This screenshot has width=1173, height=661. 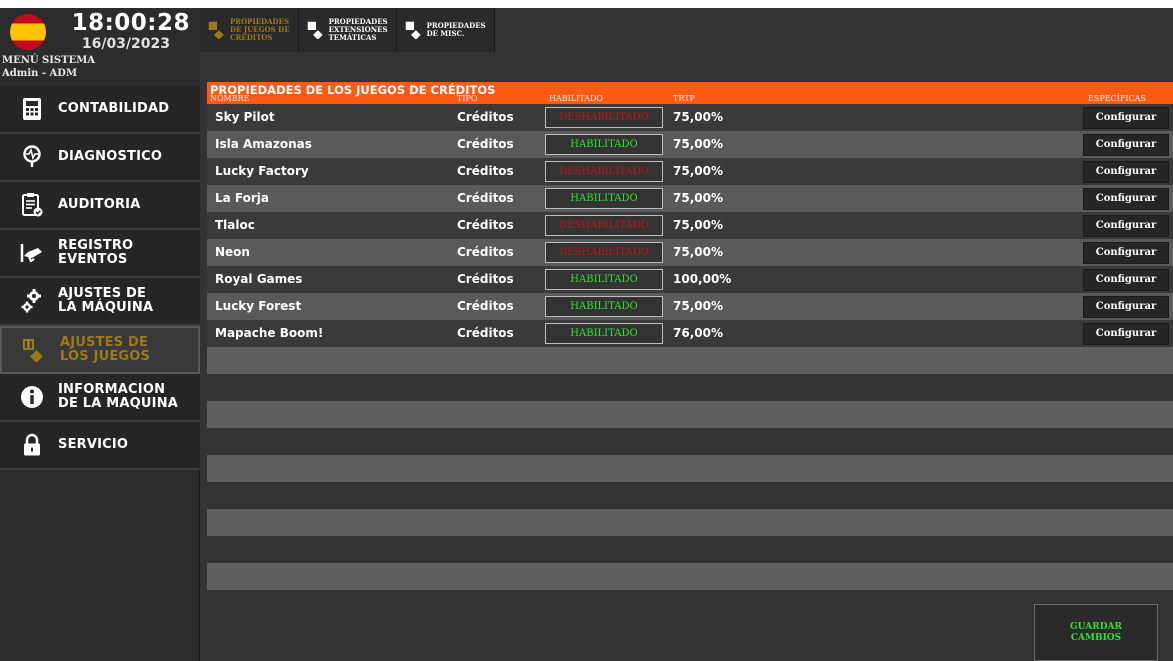 I want to click on game-name: La Forja, so click(x=242, y=198).